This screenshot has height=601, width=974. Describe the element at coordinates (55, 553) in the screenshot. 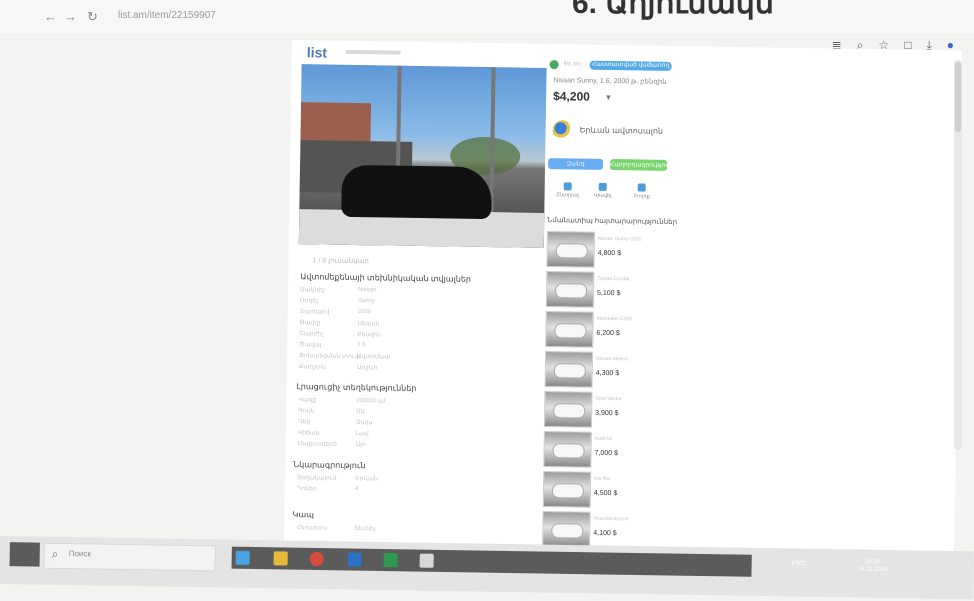

I see `search-icon: ⌕` at that location.